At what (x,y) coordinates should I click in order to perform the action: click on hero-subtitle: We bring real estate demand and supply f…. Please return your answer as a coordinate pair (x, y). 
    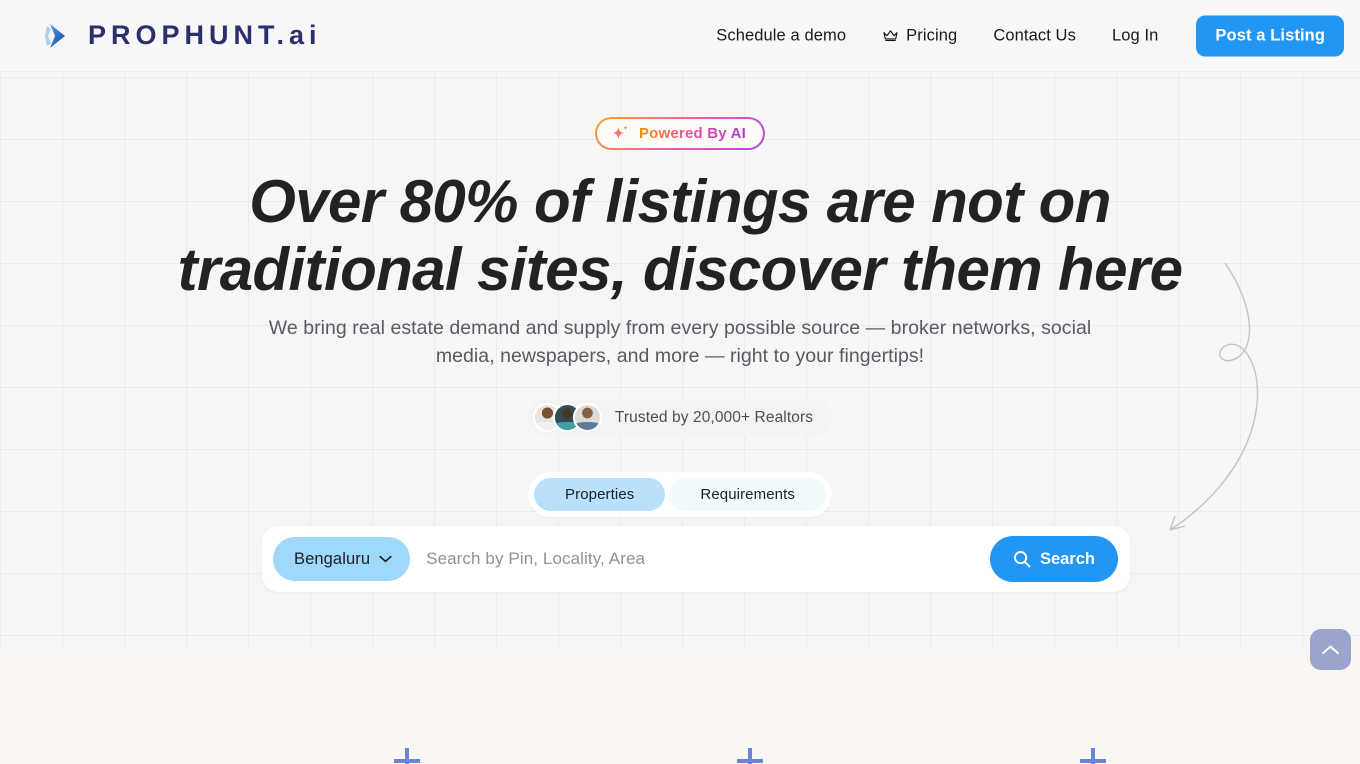
    Looking at the image, I should click on (680, 342).